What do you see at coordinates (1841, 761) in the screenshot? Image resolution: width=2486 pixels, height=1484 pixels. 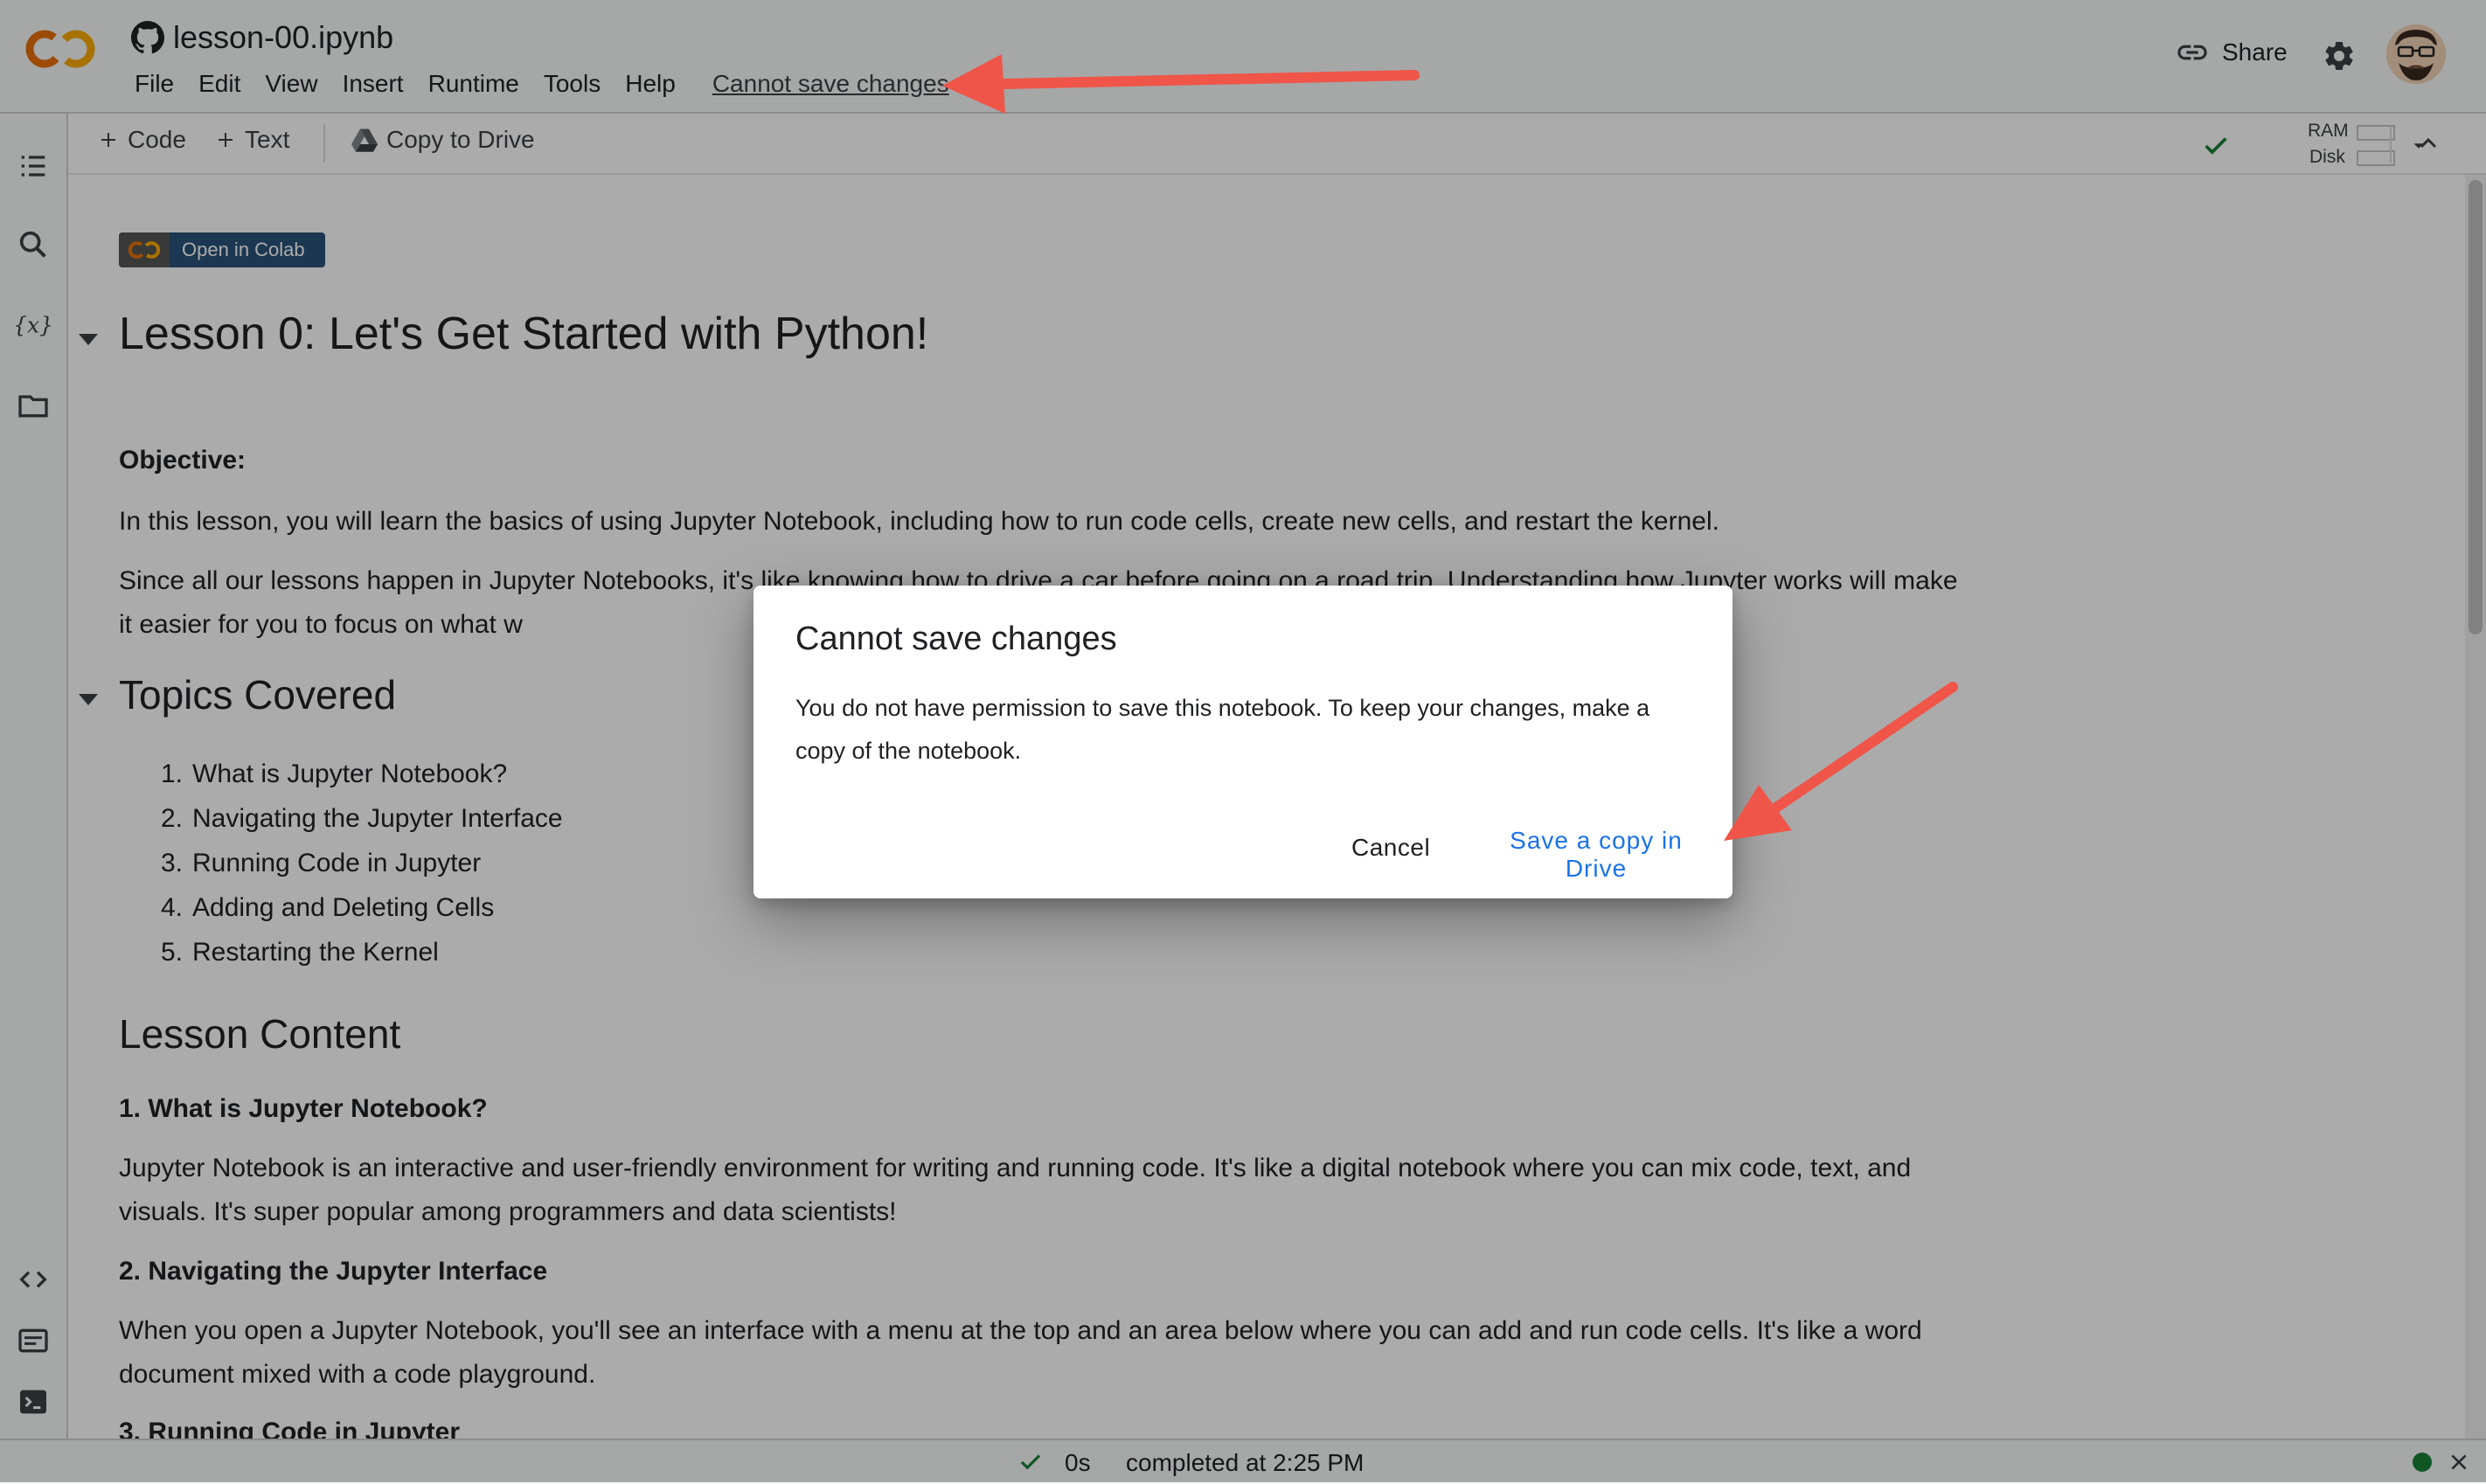 I see `arrow-to-save-copy-button` at bounding box center [1841, 761].